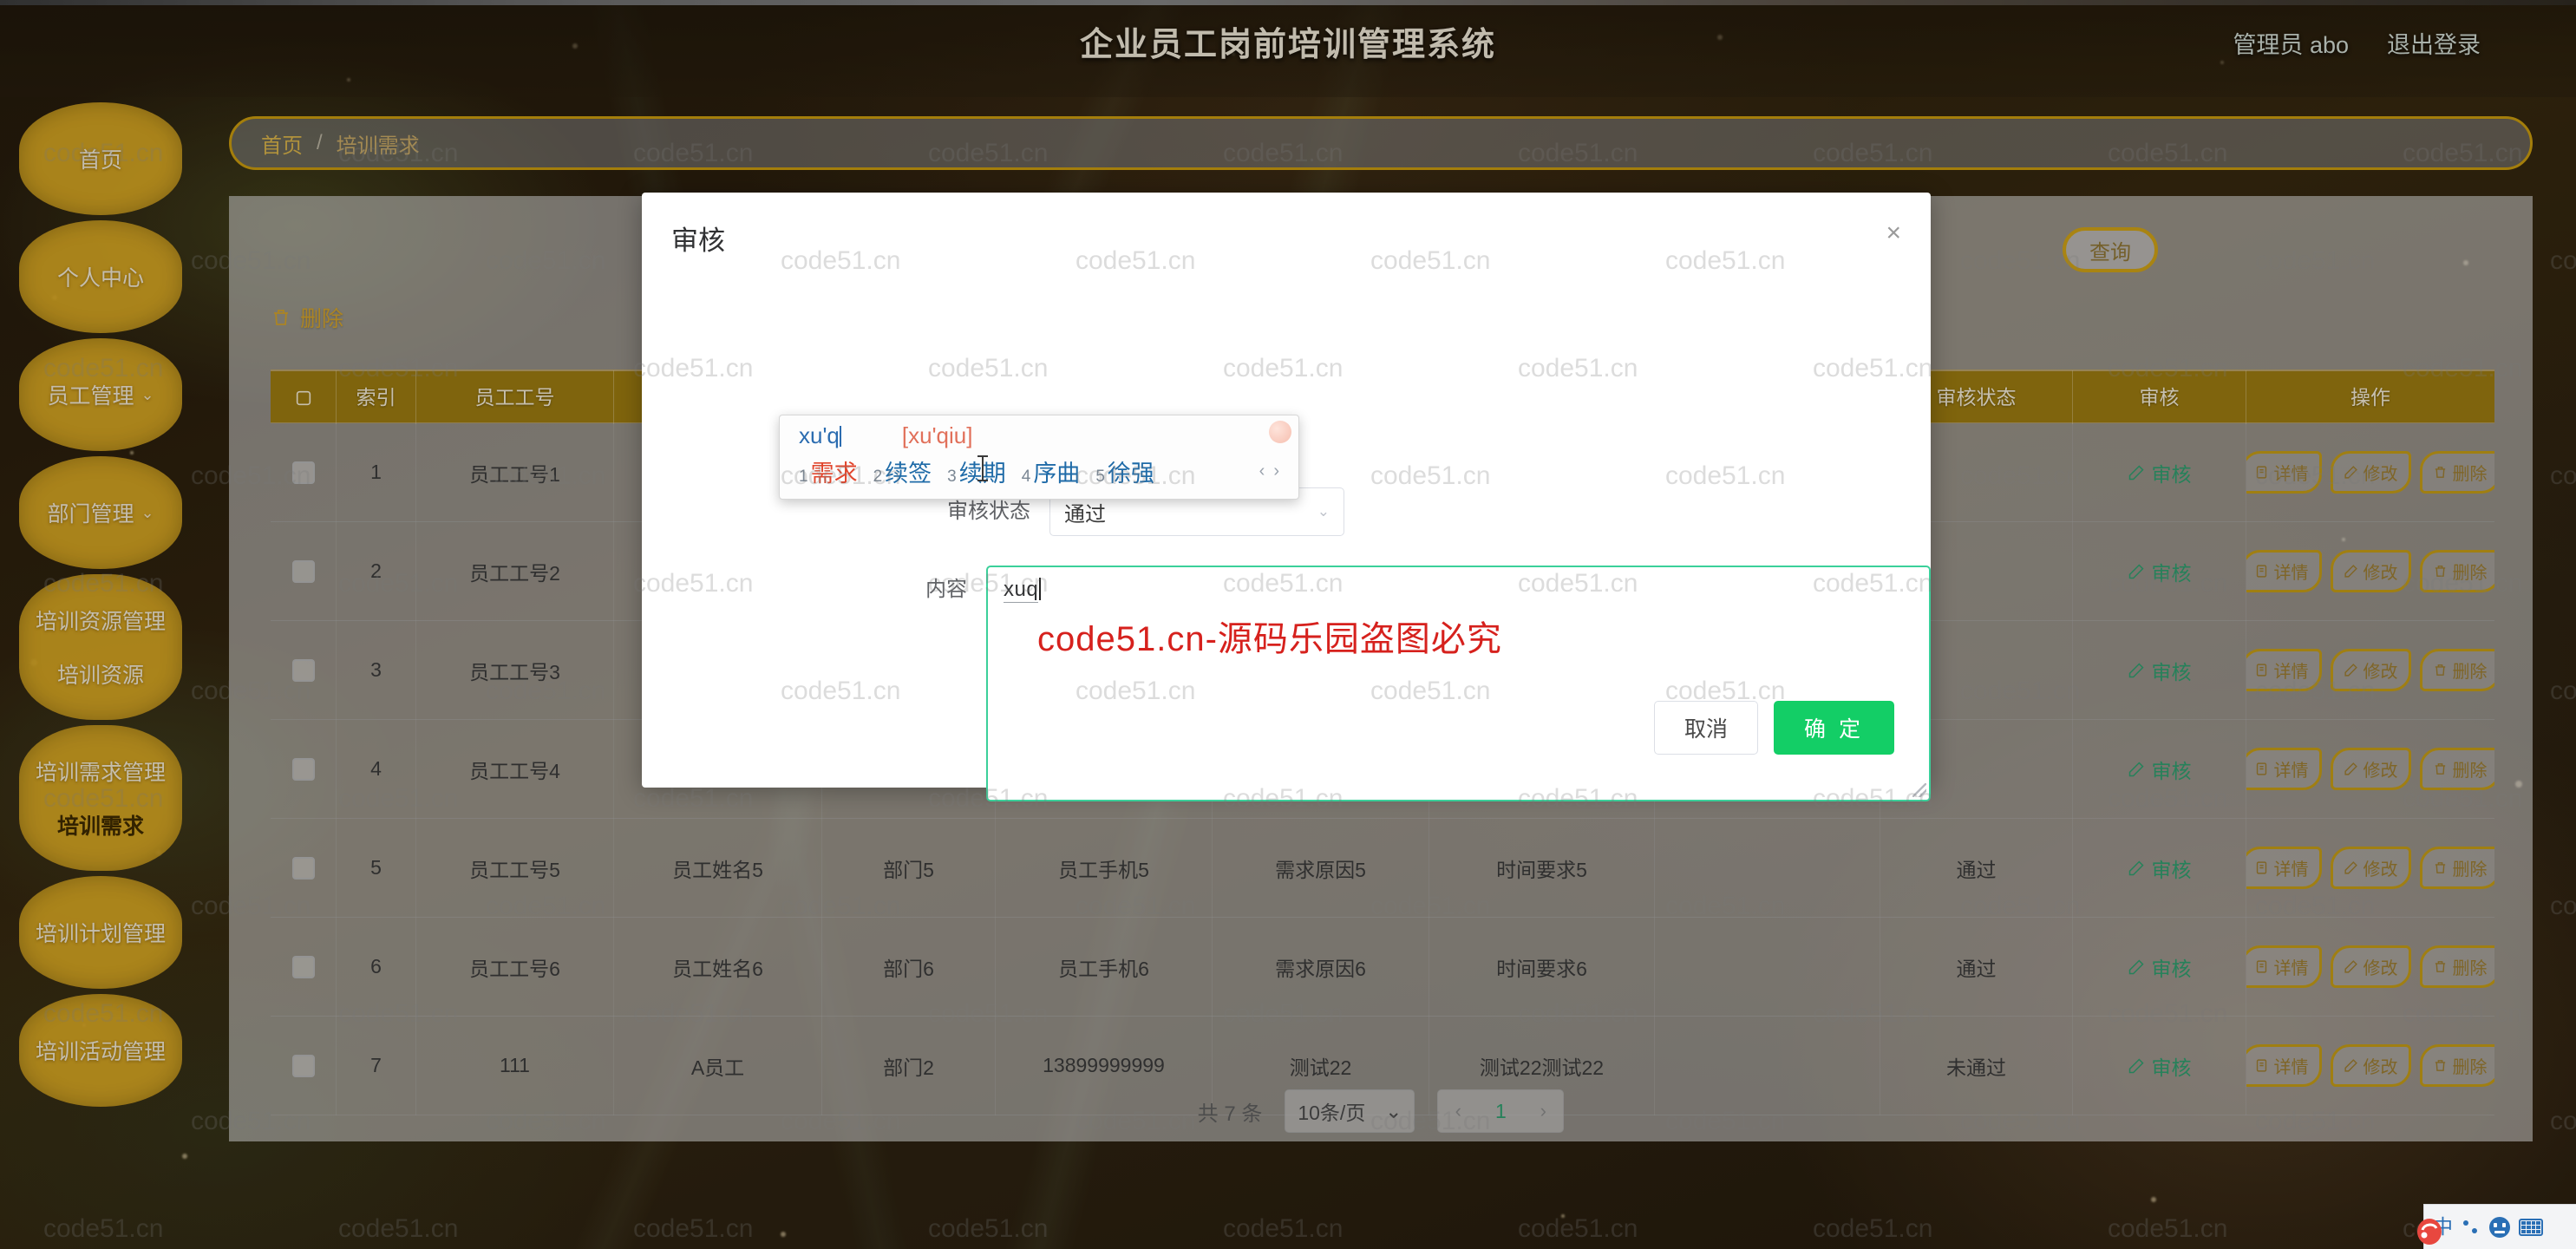  I want to click on content-row: 内容 xuq, so click(1286, 683).